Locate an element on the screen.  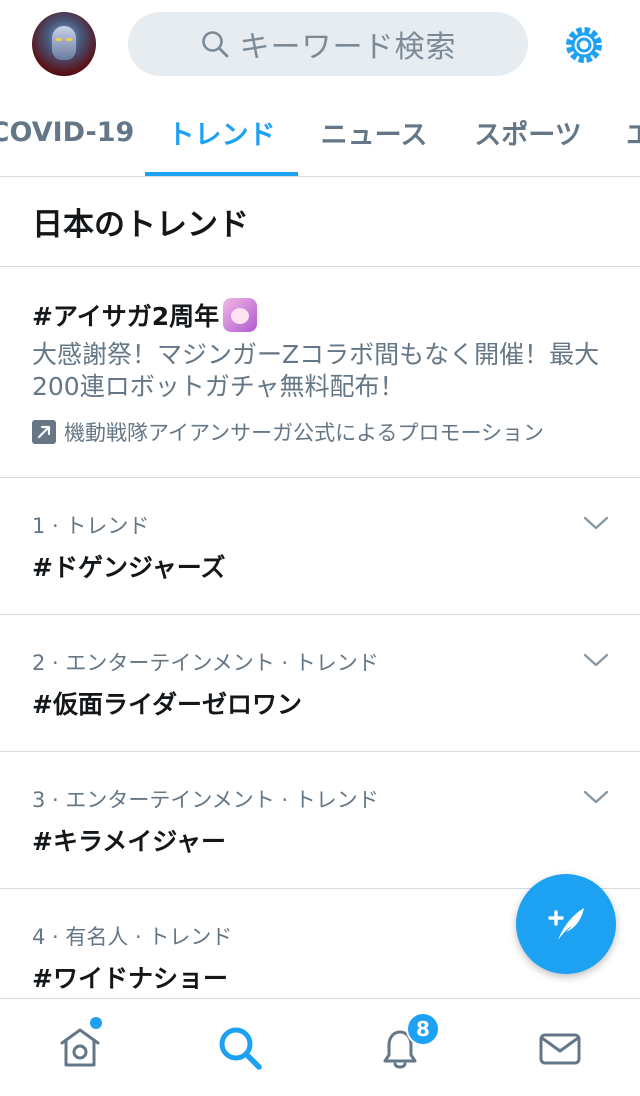
search-input: キーワード検索 is located at coordinates (328, 44).